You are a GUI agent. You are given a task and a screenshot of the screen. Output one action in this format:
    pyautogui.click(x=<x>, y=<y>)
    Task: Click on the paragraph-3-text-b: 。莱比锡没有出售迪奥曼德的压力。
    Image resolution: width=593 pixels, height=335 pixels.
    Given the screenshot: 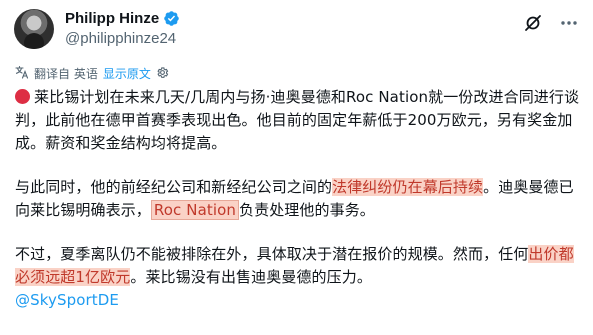 What is the action you would take?
    pyautogui.click(x=251, y=277)
    